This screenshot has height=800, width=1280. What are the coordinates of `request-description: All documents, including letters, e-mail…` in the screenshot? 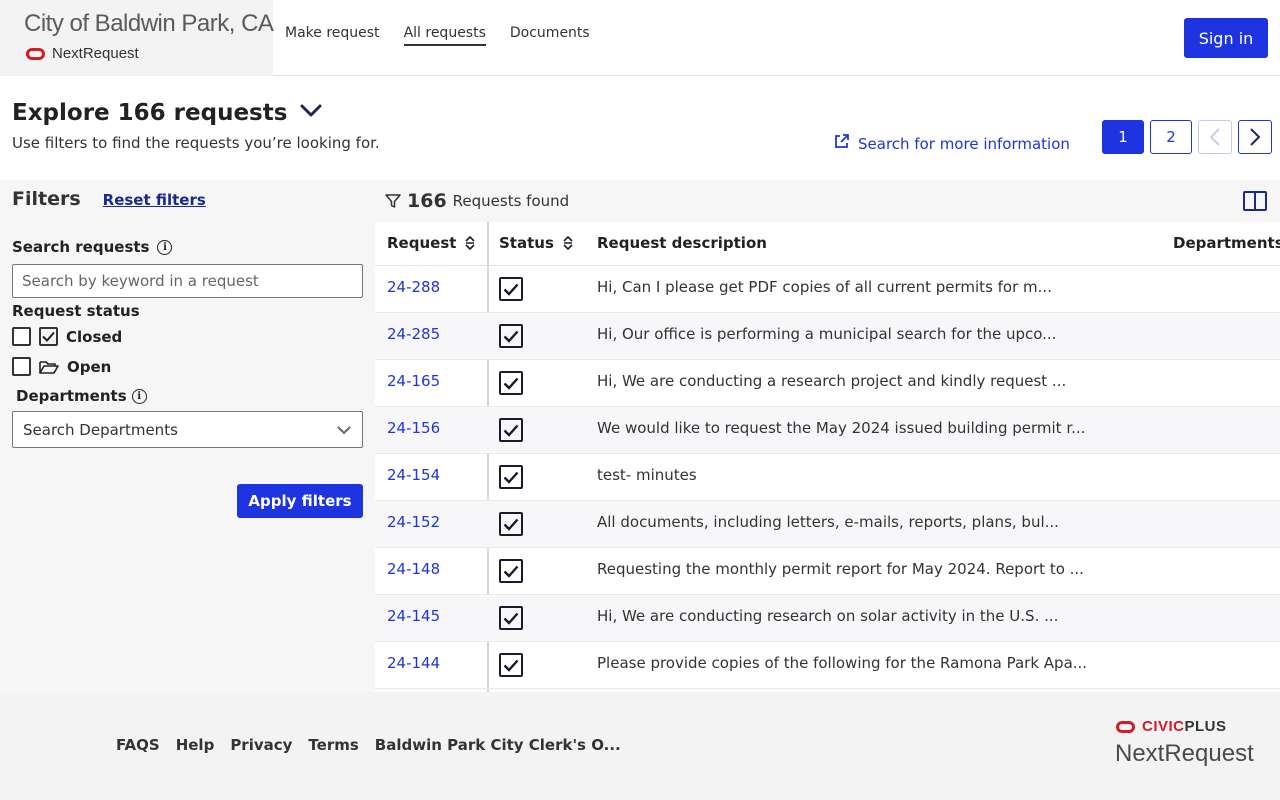 It's located at (828, 522).